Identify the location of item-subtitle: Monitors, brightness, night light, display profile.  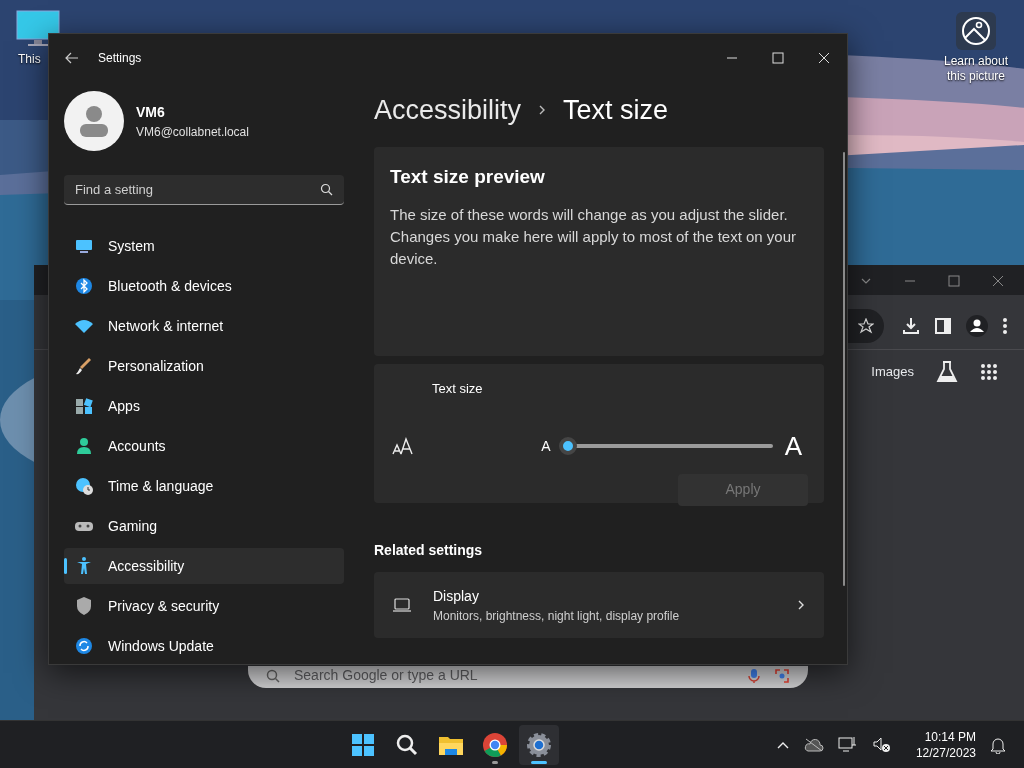
(557, 616).